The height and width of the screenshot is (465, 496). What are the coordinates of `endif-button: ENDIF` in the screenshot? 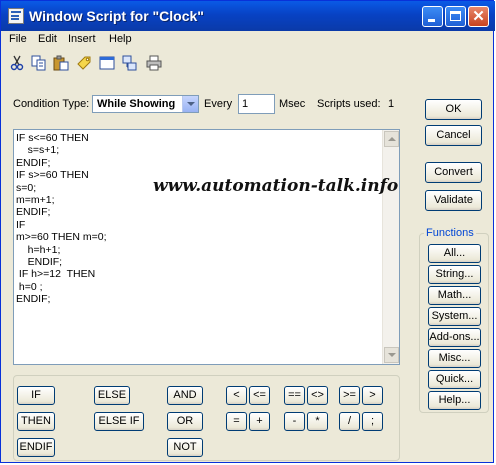 It's located at (36, 447).